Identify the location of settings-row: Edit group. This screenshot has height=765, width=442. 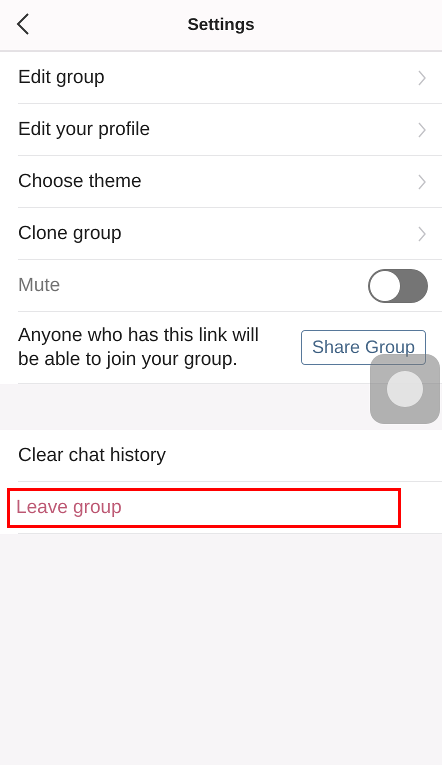
(230, 78).